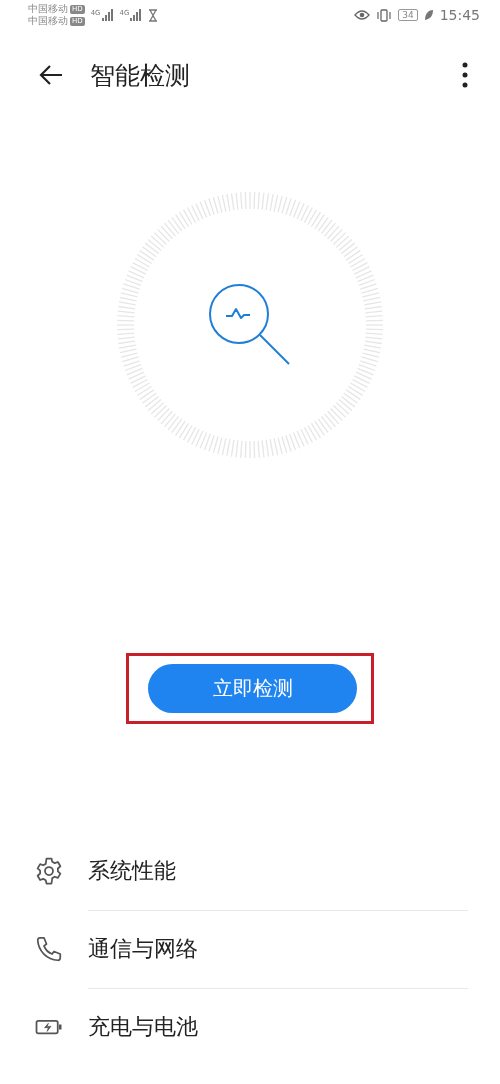 This screenshot has width=500, height=1084. I want to click on category-item: 充电与电池, so click(143, 1026).